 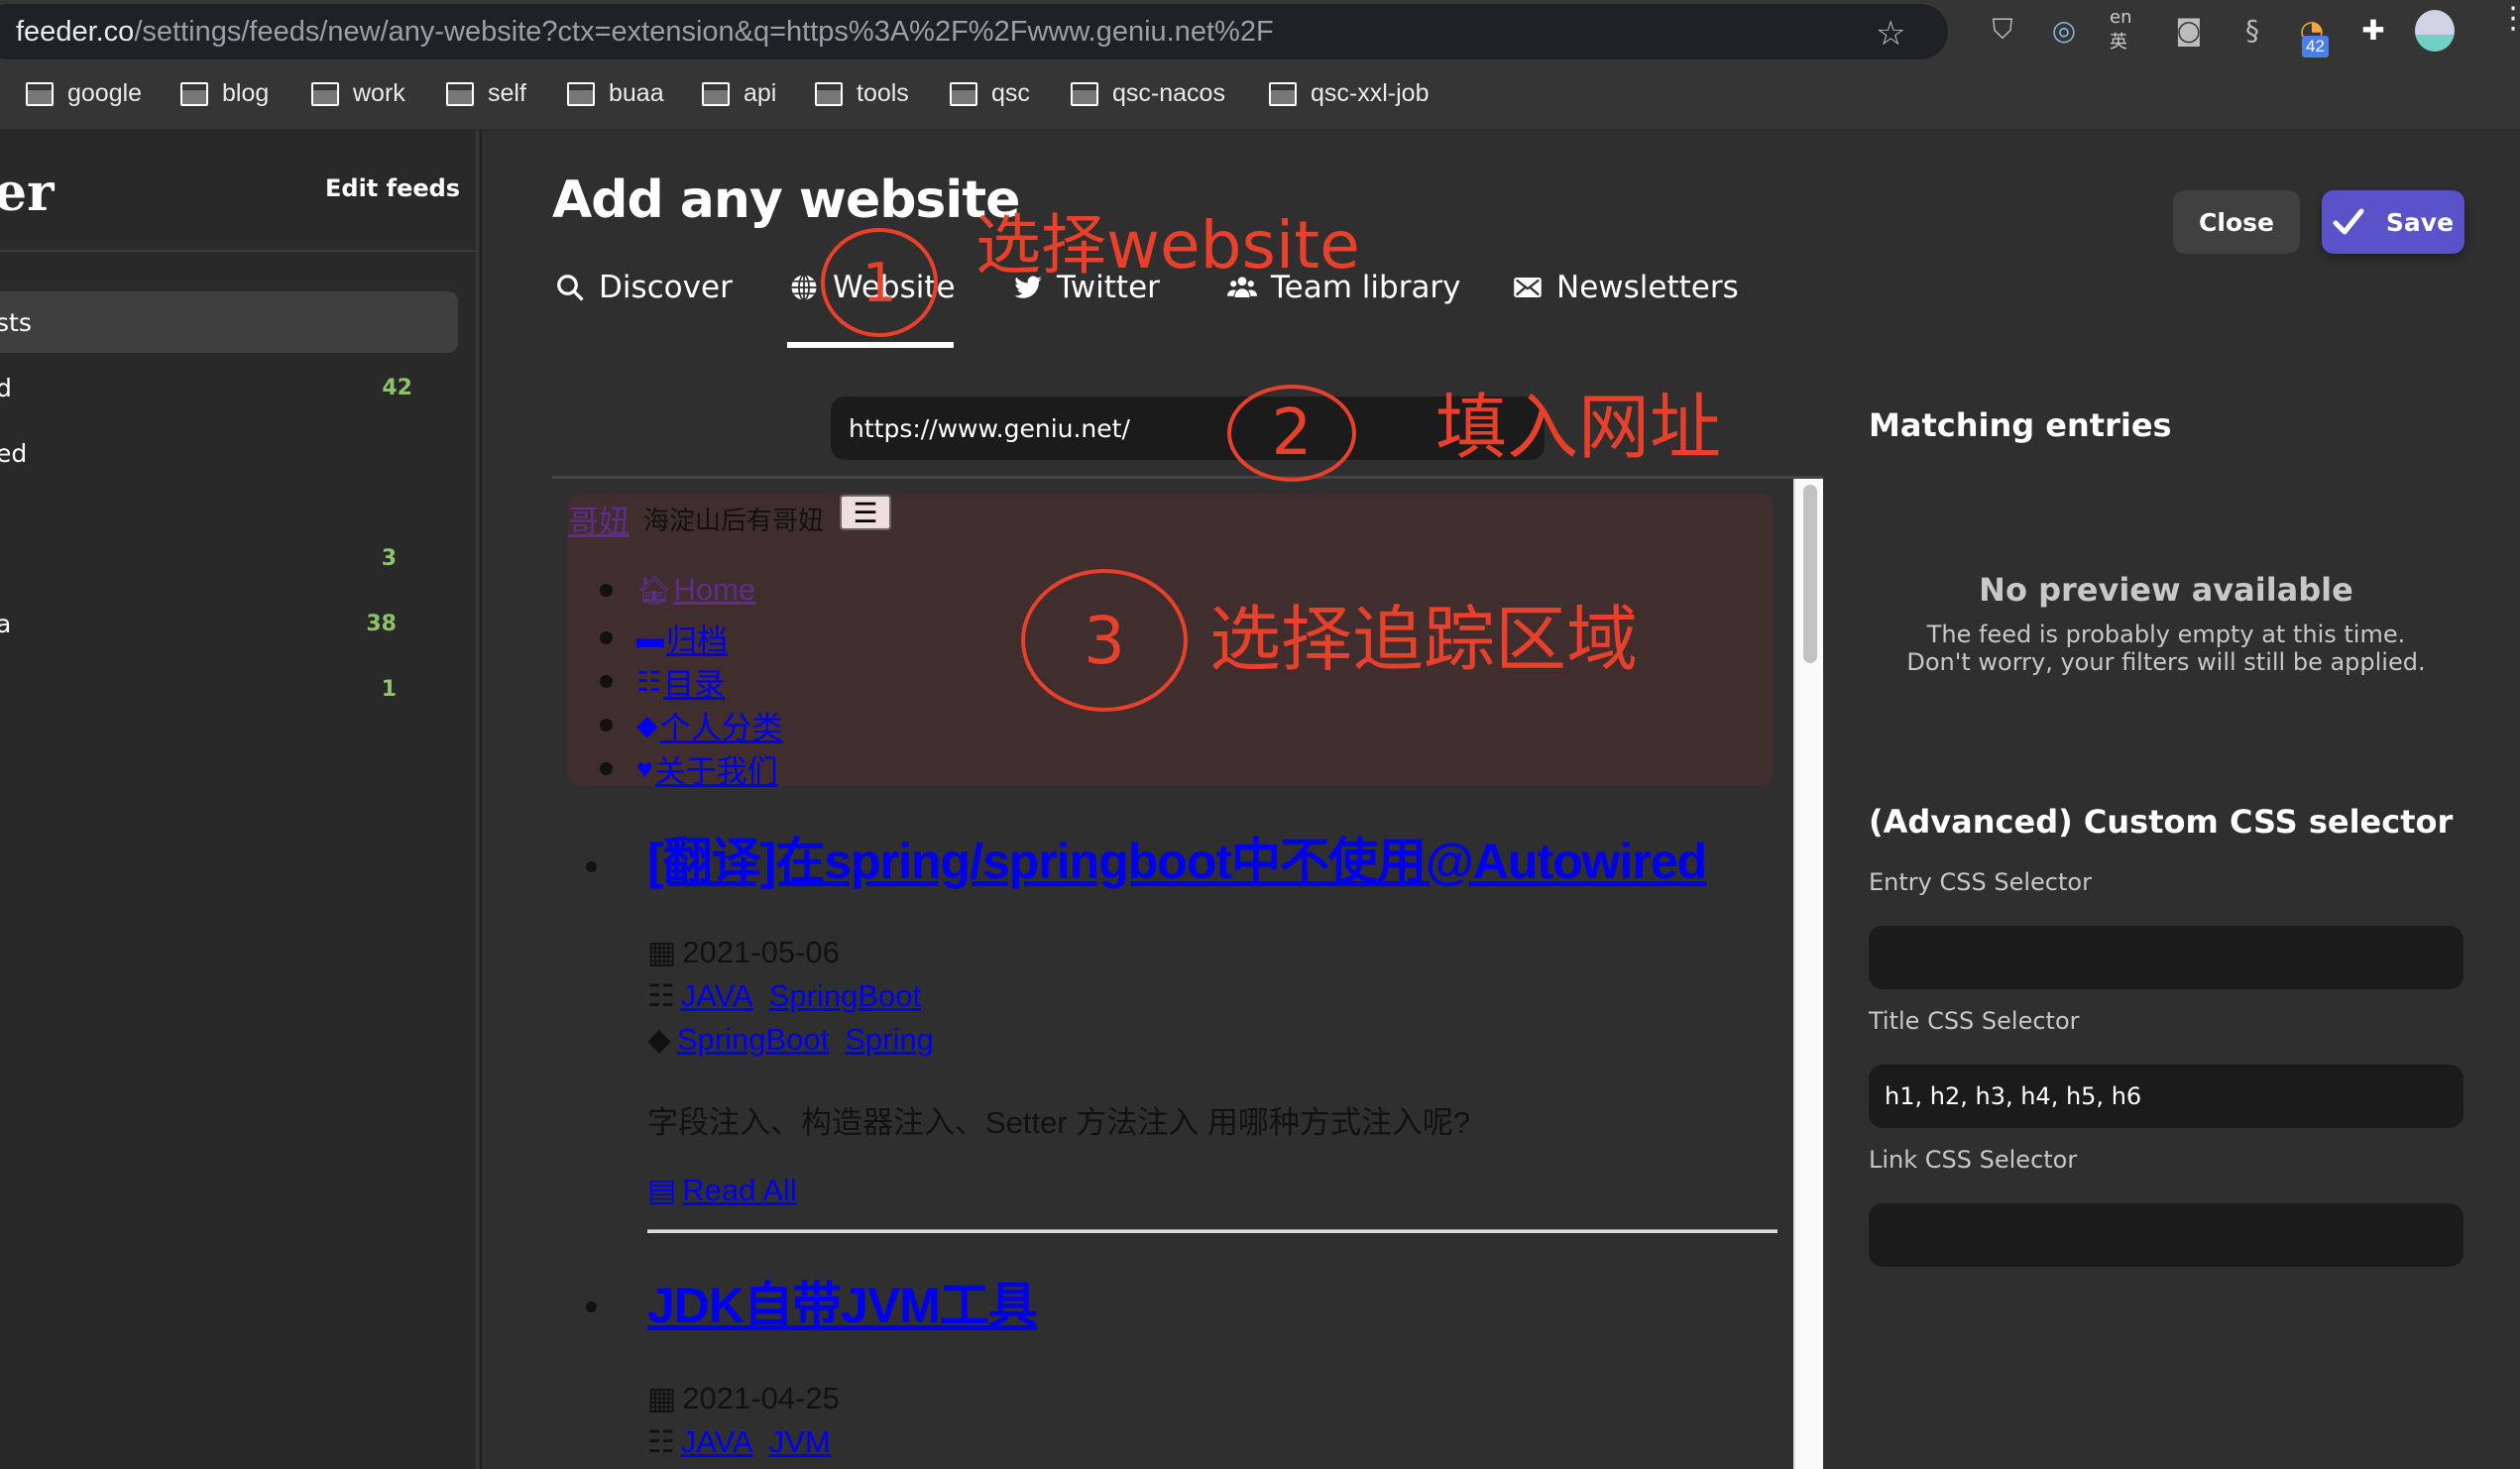 I want to click on bookmark-label: work, so click(x=379, y=93).